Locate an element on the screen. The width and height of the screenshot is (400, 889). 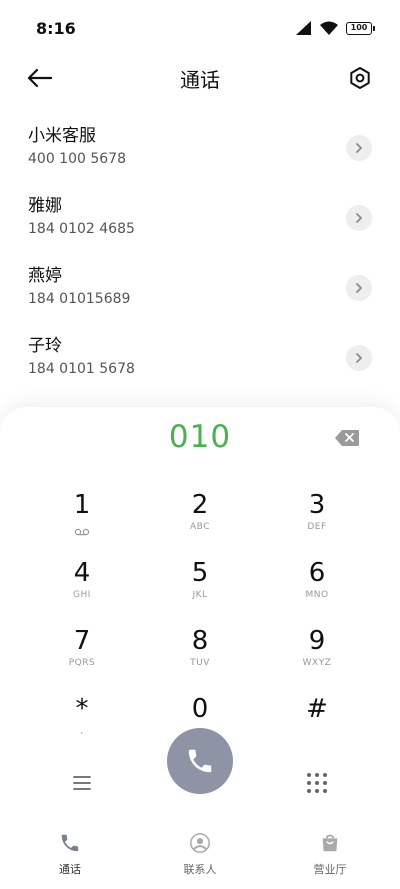
backspace-button is located at coordinates (347, 439).